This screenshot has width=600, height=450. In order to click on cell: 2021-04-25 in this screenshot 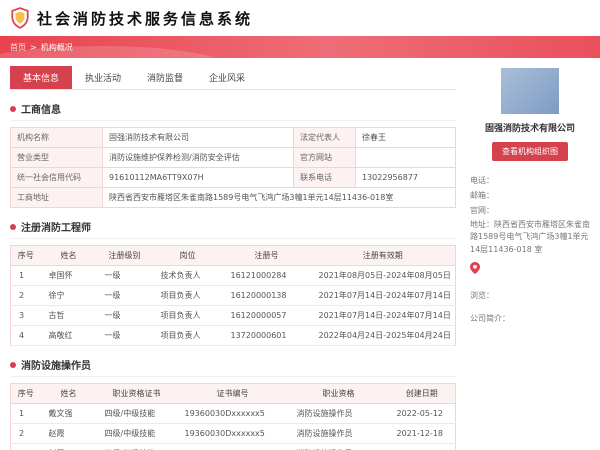, I will do `click(422, 446)`.